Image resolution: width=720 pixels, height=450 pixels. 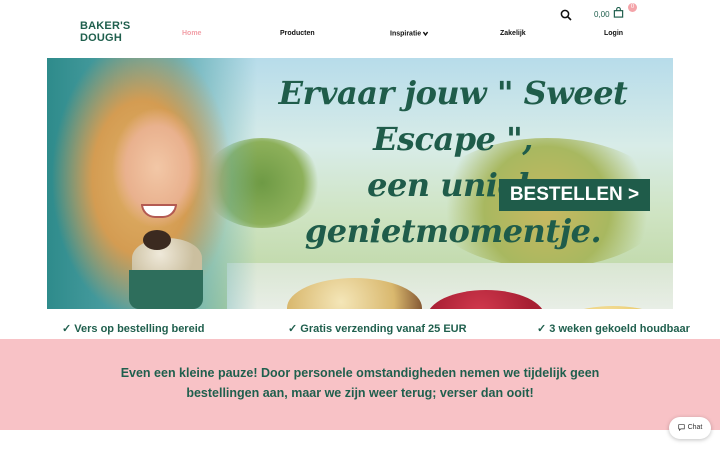 I want to click on usp-shelf-life: ✓ 3 weken gekoeld houdbaar, so click(x=613, y=329).